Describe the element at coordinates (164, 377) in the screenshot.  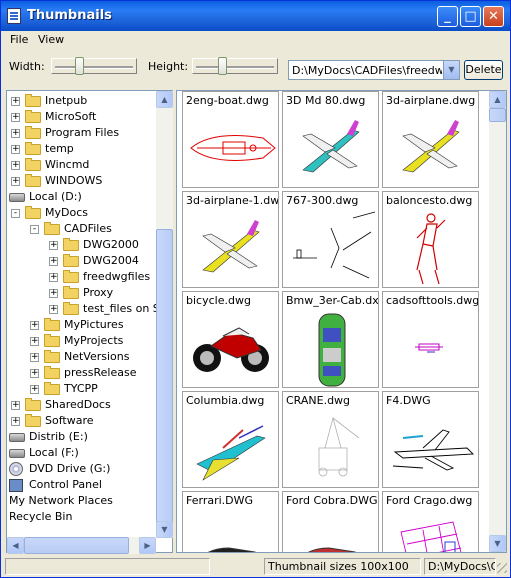
I see `tree-scroll-thumb` at that location.